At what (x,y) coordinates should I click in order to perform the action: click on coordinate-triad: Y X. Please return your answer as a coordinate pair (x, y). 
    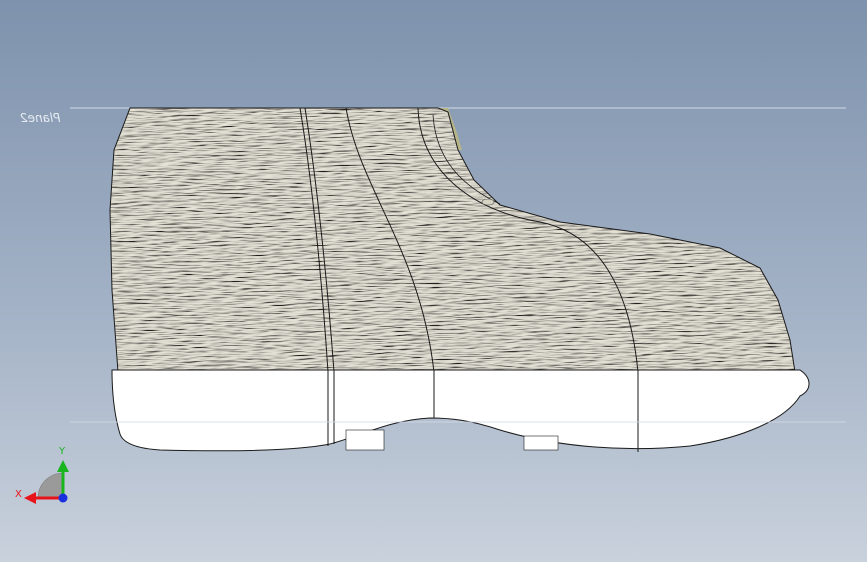
    Looking at the image, I should click on (42, 475).